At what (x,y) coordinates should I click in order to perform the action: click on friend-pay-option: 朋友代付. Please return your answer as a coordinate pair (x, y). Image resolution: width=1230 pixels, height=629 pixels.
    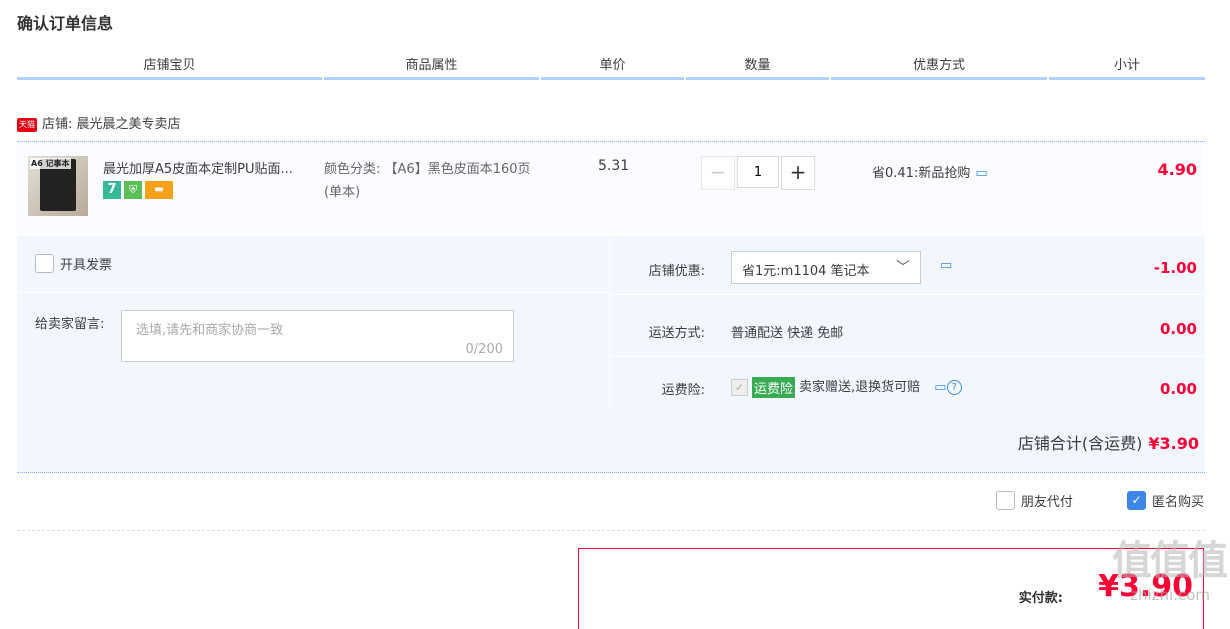
    Looking at the image, I should click on (1031, 500).